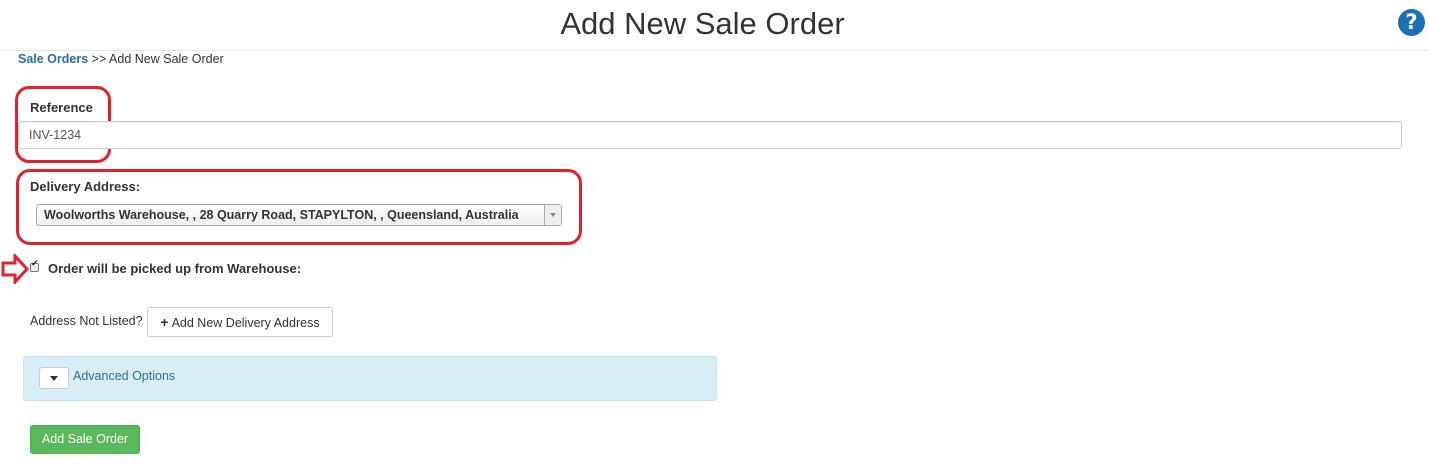 Image resolution: width=1429 pixels, height=470 pixels. What do you see at coordinates (175, 268) in the screenshot?
I see `pickup-checkbox-label: Order will be picked up from Warehouse:` at bounding box center [175, 268].